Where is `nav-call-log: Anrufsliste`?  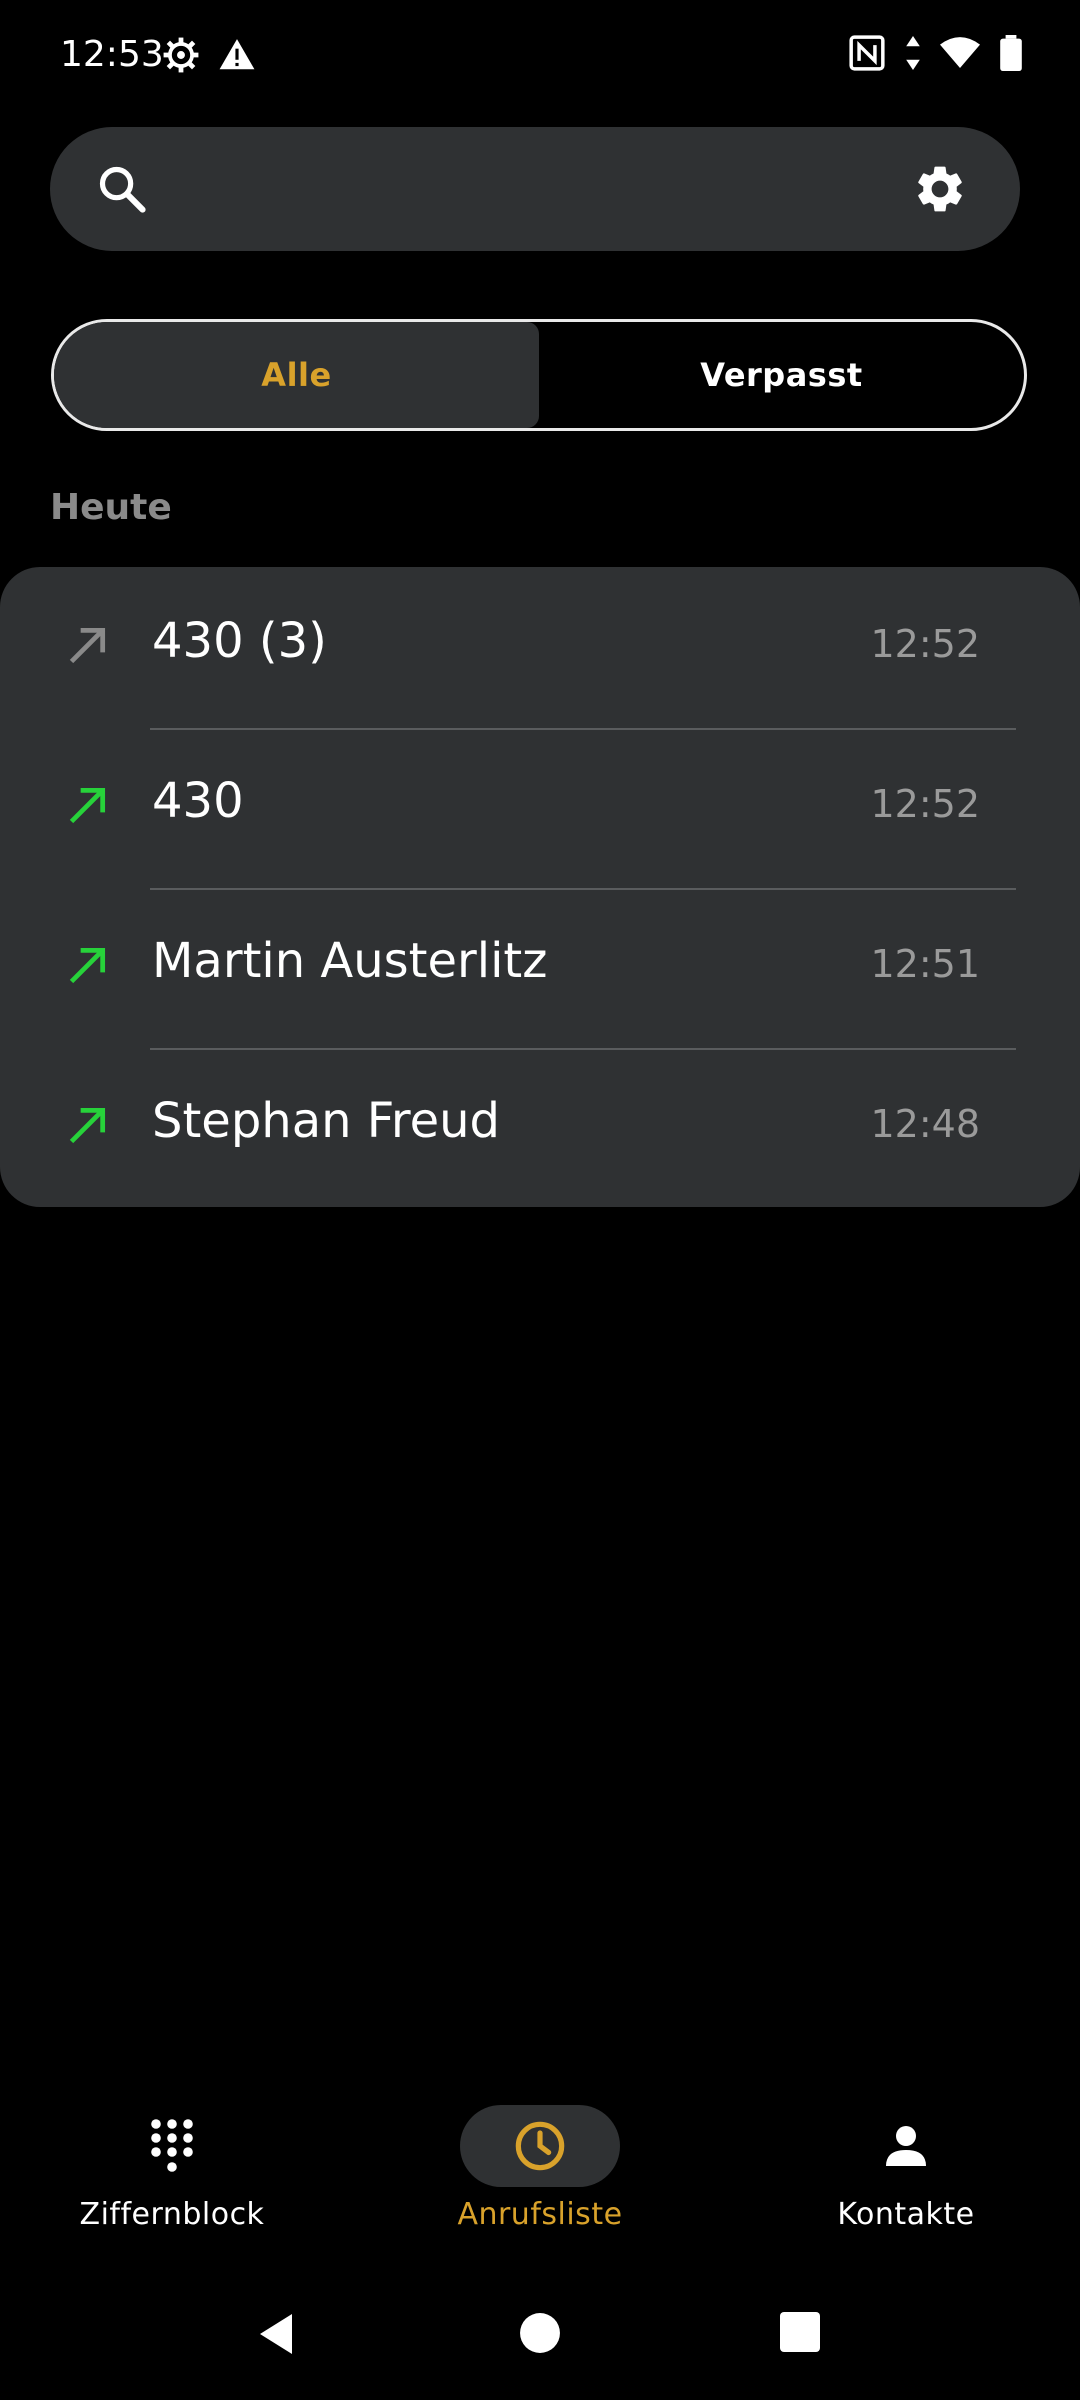 nav-call-log: Anrufsliste is located at coordinates (540, 2185).